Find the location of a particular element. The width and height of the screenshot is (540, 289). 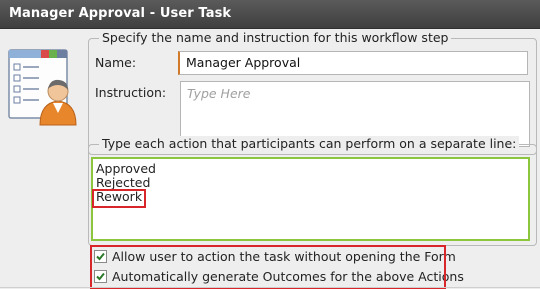

name-label: Name: is located at coordinates (116, 62).